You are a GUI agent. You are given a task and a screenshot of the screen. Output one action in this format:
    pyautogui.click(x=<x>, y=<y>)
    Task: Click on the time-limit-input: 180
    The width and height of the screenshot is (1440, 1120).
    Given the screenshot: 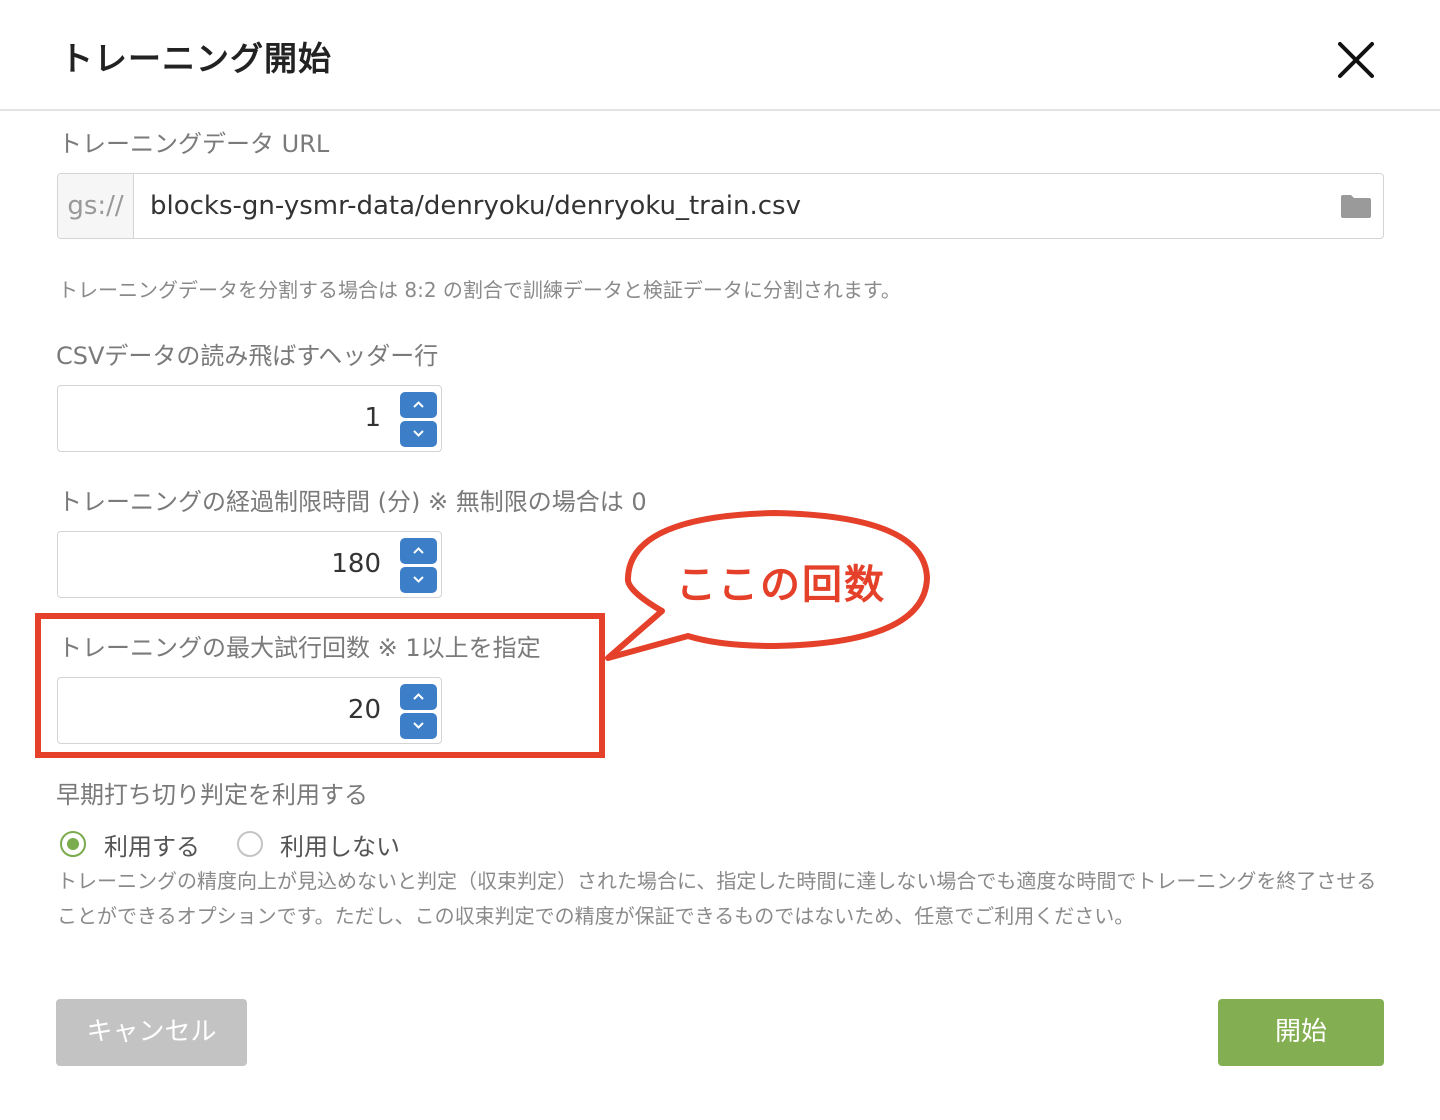 What is the action you would take?
    pyautogui.click(x=249, y=564)
    